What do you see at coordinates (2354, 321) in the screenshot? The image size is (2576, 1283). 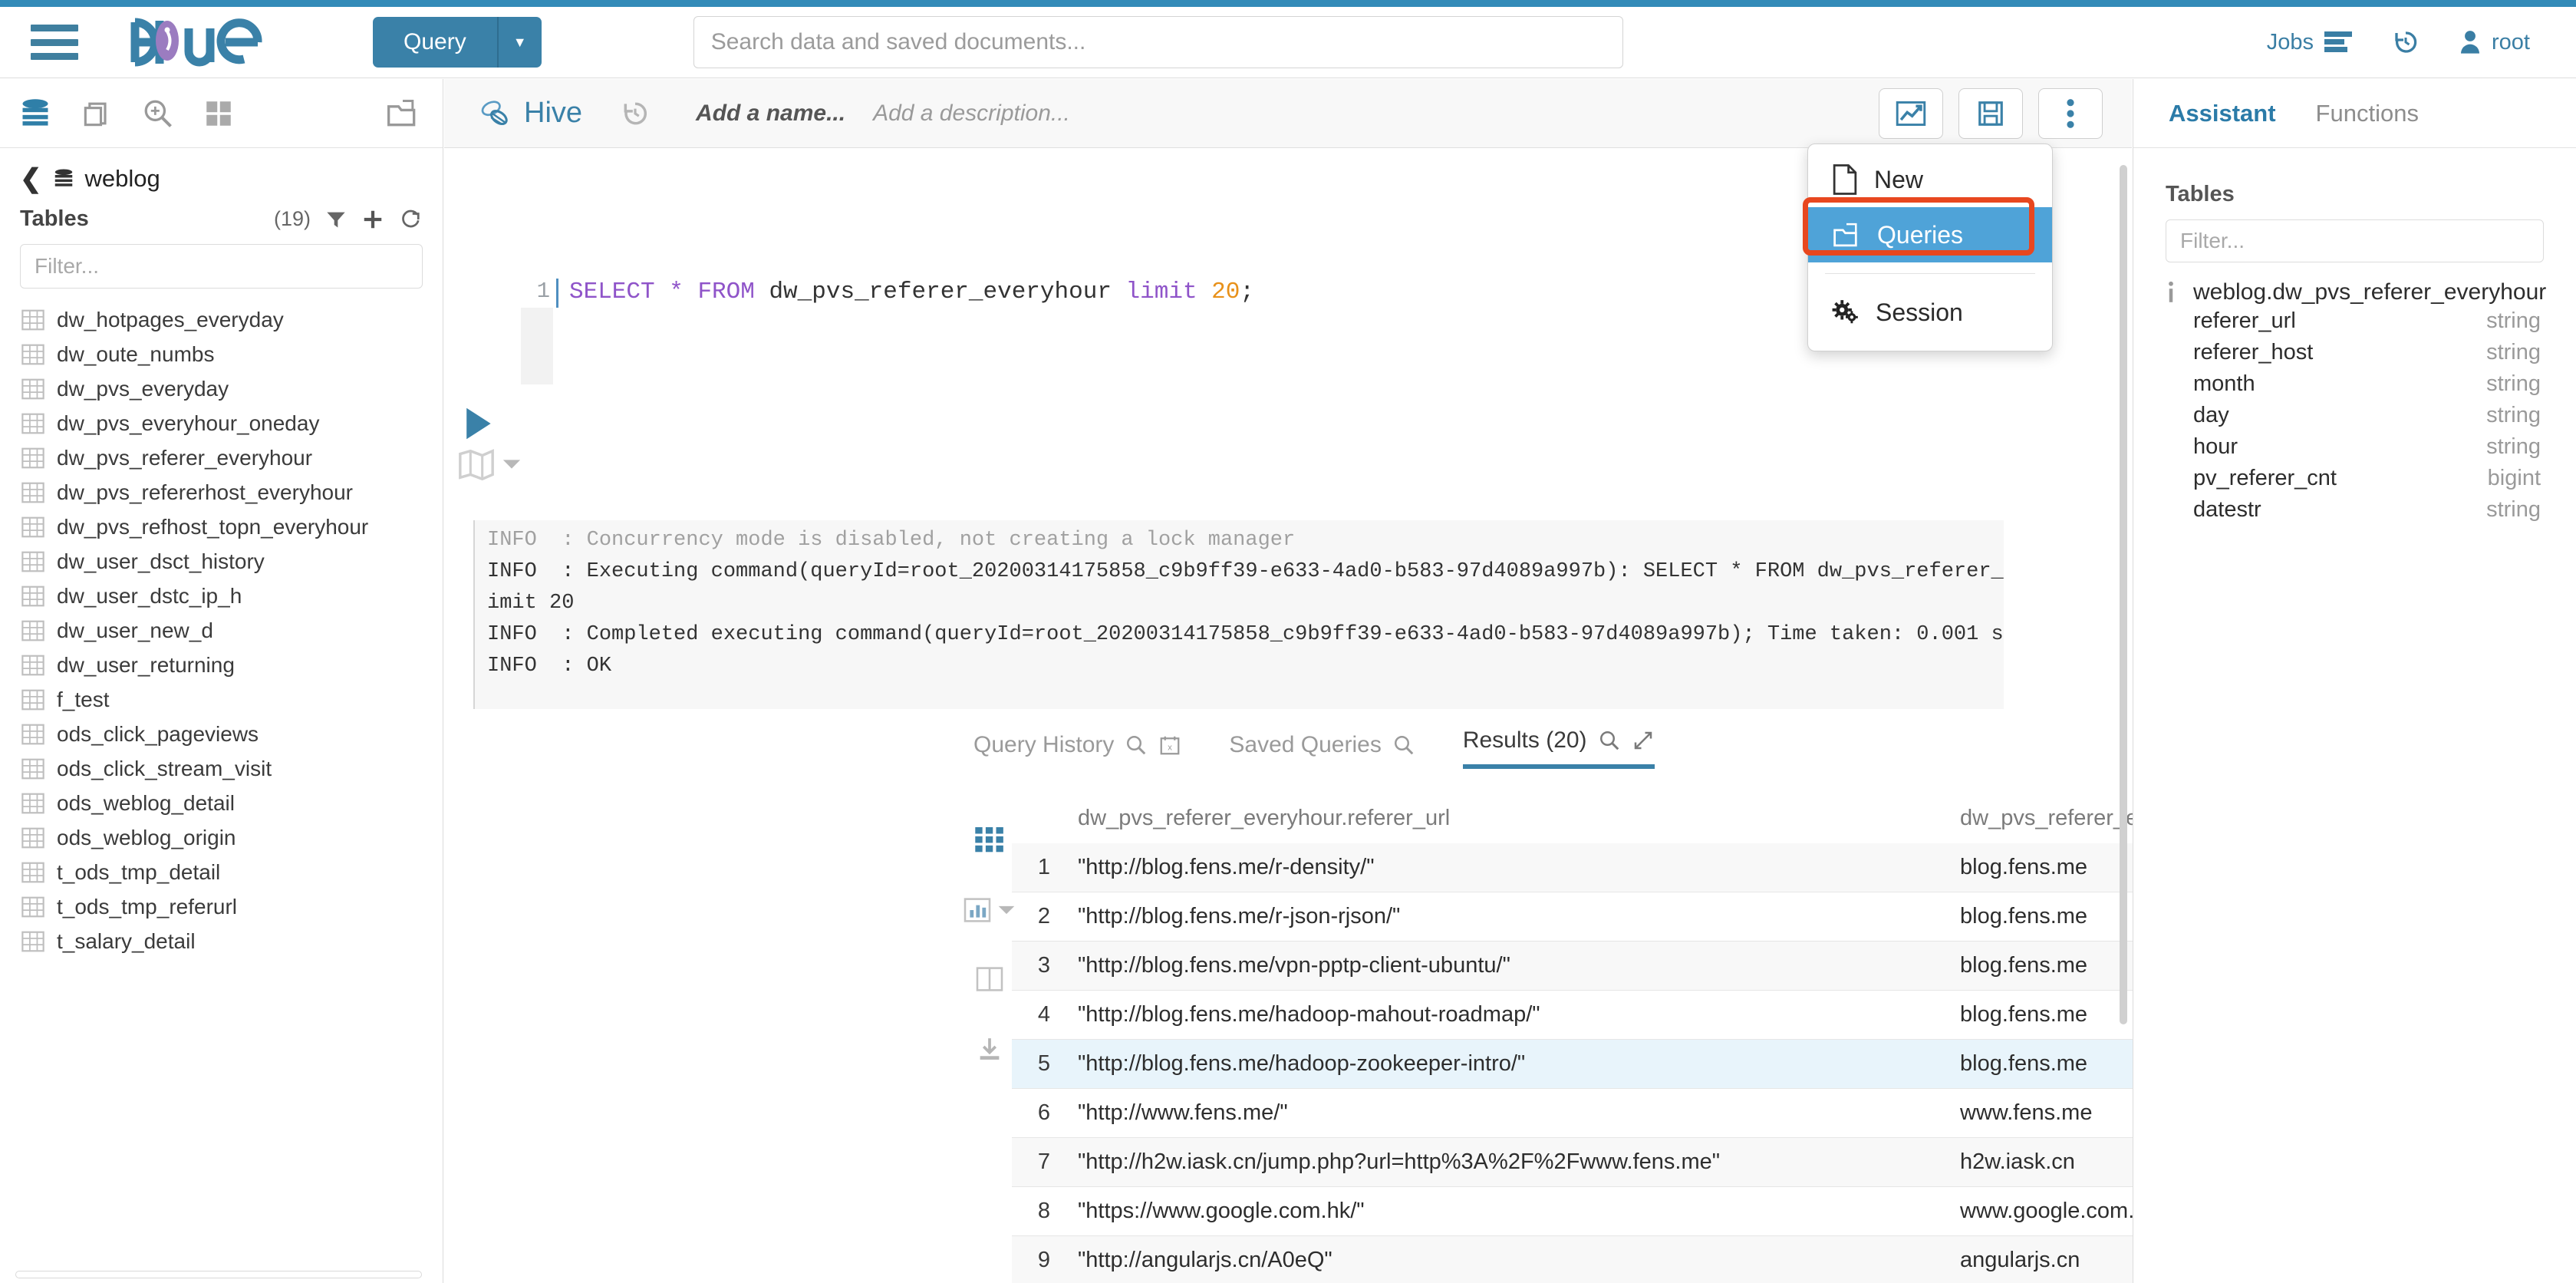 I see `assistant-column-row: referer_url string` at bounding box center [2354, 321].